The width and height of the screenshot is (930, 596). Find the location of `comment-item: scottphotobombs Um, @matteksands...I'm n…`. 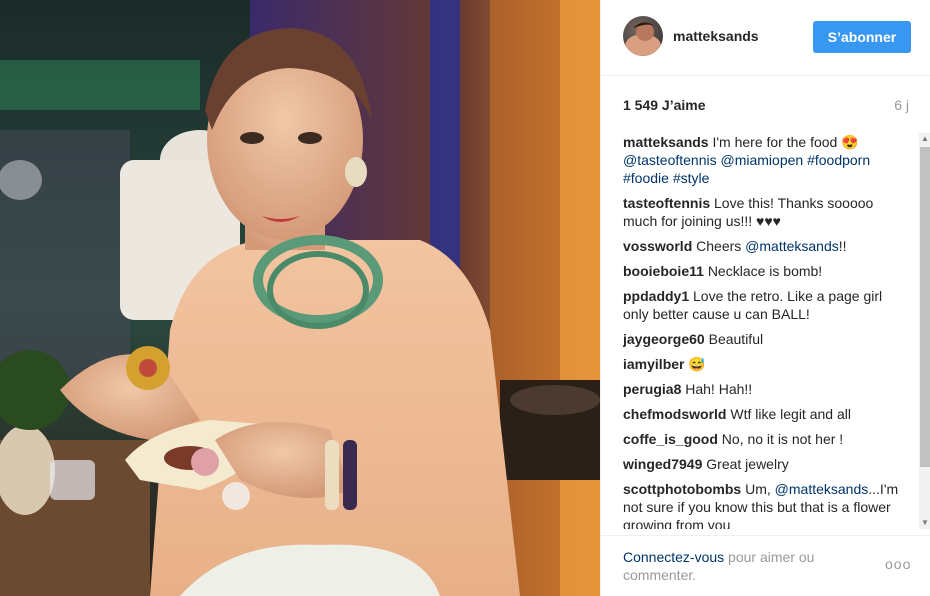

comment-item: scottphotobombs Um, @matteksands...I'm n… is located at coordinates (765, 504).